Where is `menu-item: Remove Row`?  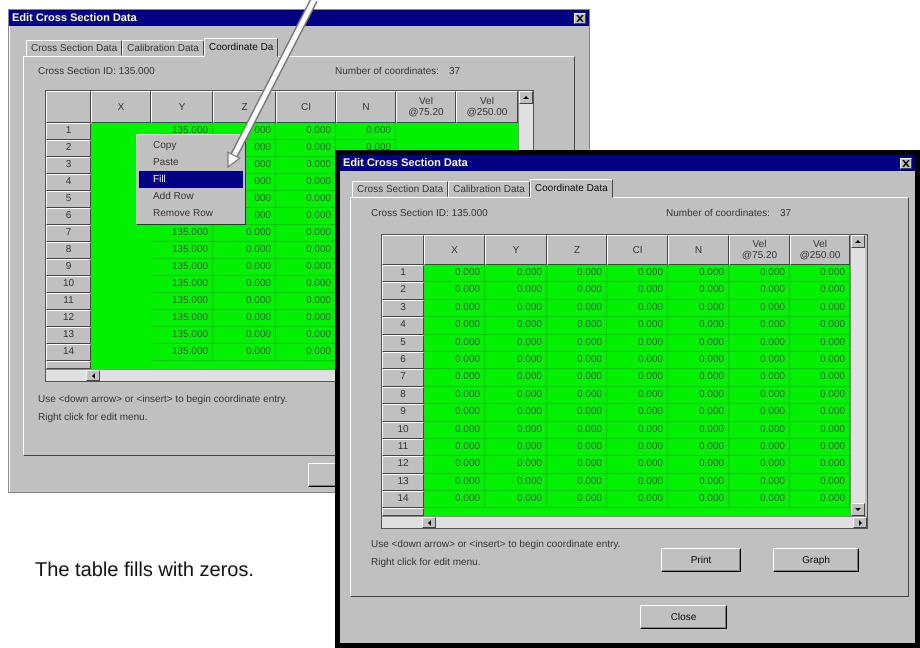 menu-item: Remove Row is located at coordinates (178, 213).